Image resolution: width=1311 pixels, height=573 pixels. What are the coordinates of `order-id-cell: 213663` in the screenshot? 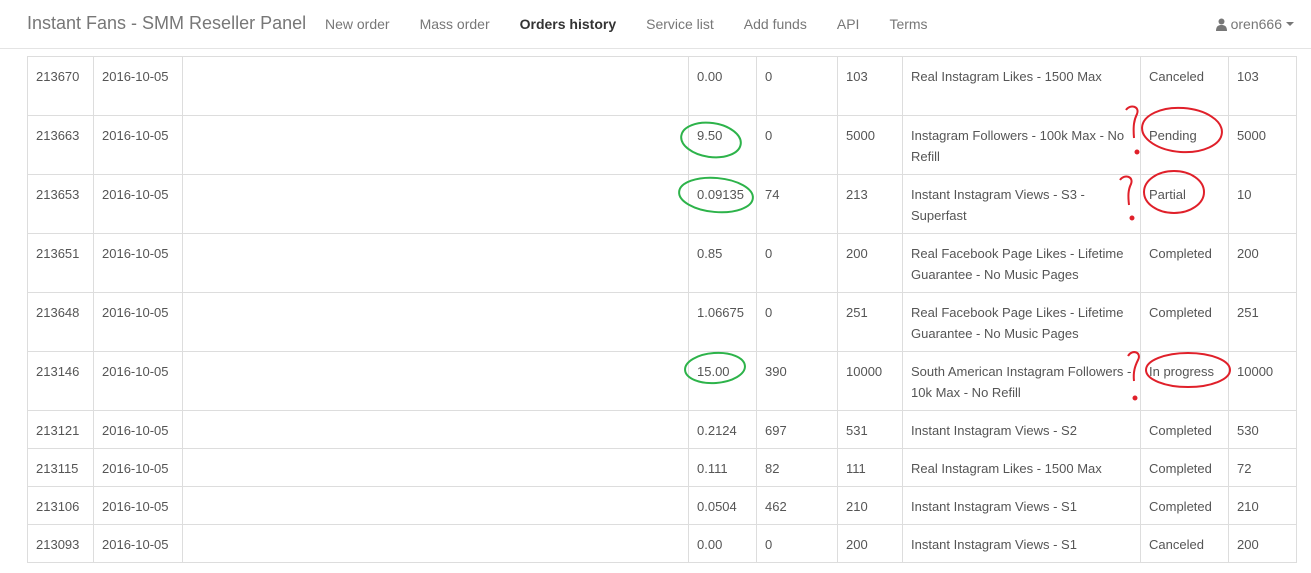 It's located at (60, 145).